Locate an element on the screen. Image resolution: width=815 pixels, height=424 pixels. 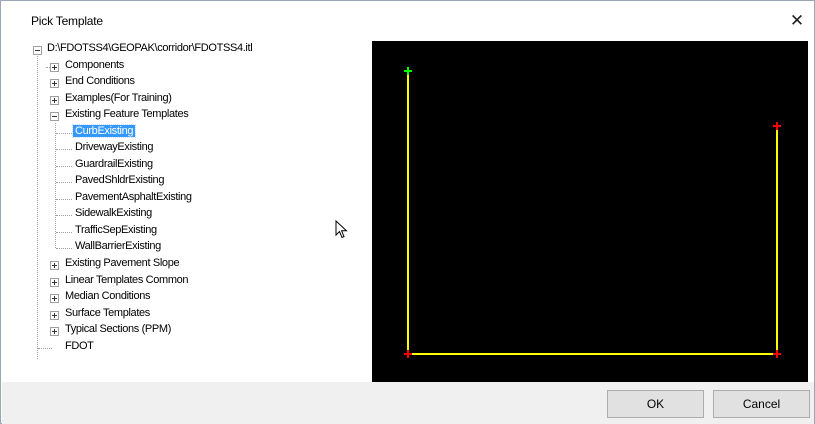
title-bar: Pick Template ✕ is located at coordinates (407, 18).